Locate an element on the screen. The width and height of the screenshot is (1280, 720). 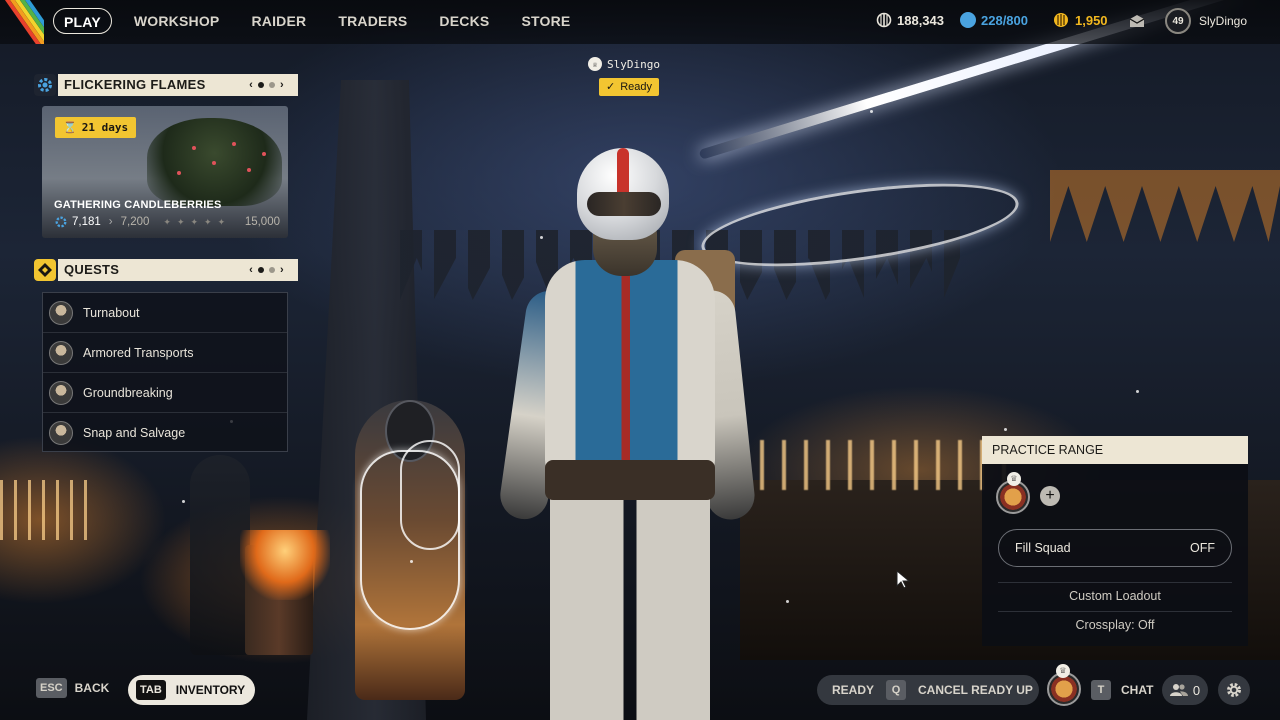
chat-label: CHAT is located at coordinates (1137, 690).